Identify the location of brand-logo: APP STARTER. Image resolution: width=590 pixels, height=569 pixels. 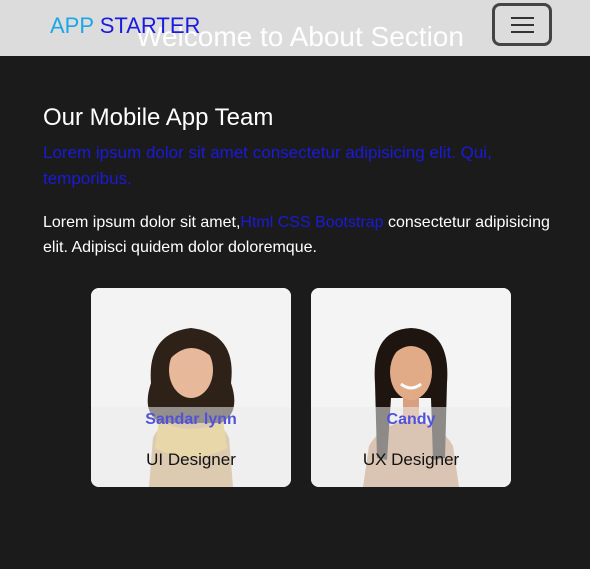
(125, 26).